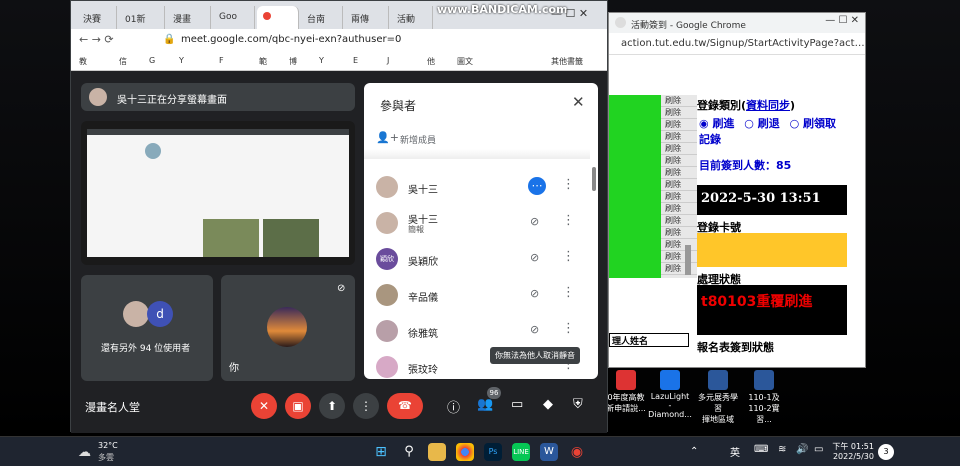 The width and height of the screenshot is (960, 466). What do you see at coordinates (332, 406) in the screenshot?
I see `present-button: ⬆` at bounding box center [332, 406].